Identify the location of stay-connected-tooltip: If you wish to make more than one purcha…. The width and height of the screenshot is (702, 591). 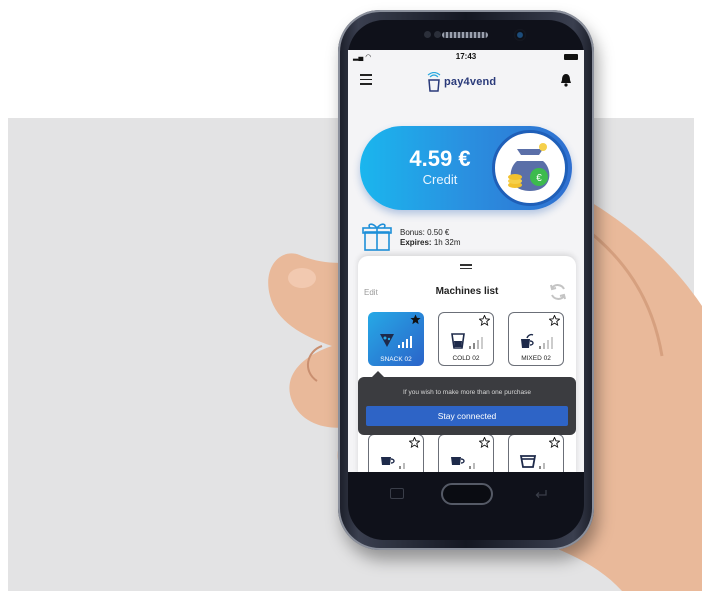
(467, 403).